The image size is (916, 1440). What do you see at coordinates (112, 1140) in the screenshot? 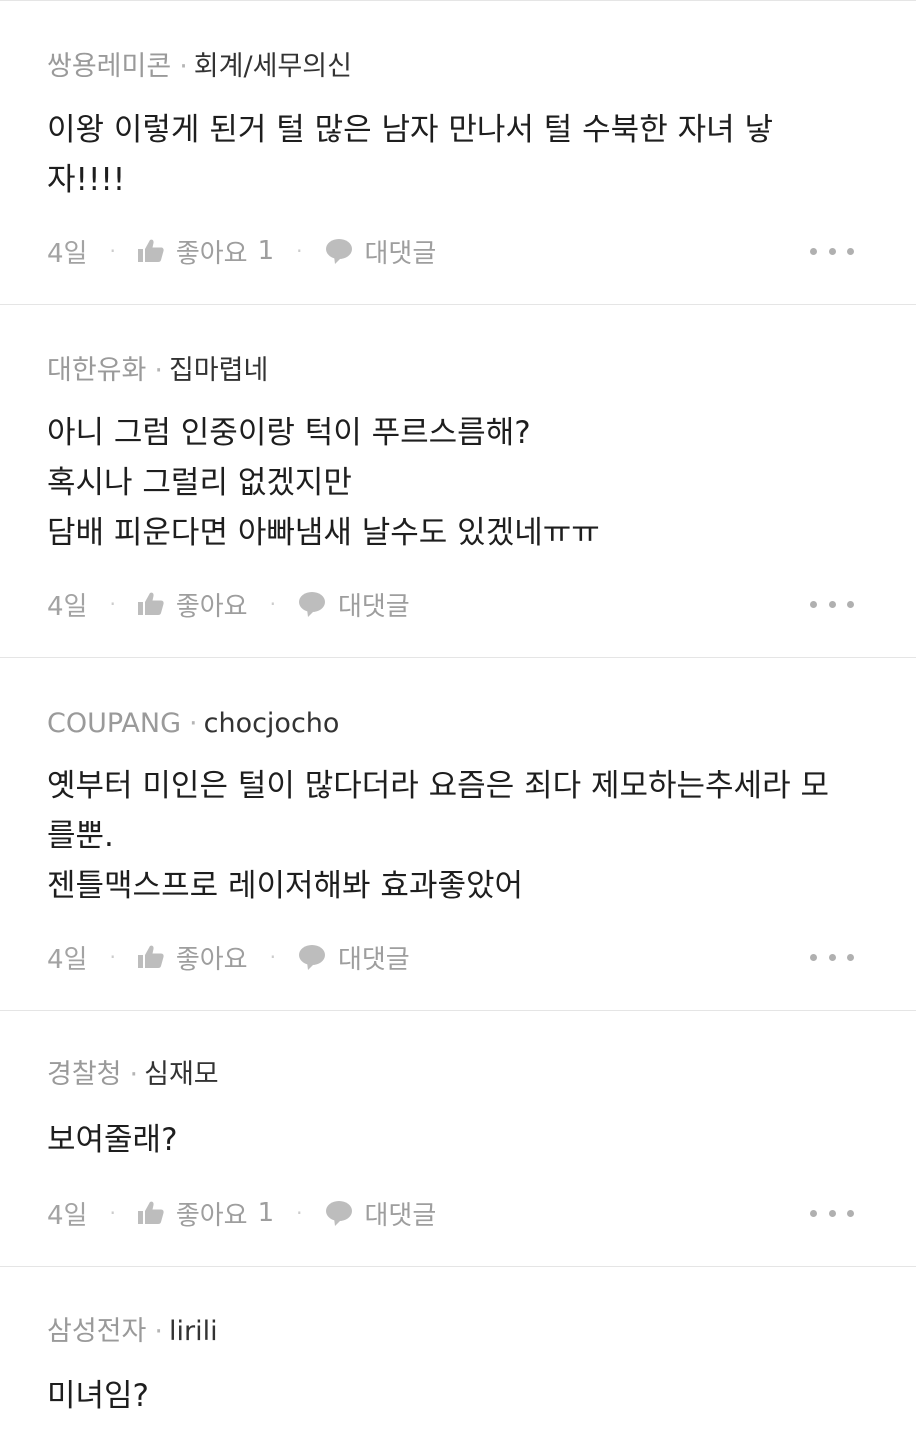
I see `comment-line: 보여줄래?` at bounding box center [112, 1140].